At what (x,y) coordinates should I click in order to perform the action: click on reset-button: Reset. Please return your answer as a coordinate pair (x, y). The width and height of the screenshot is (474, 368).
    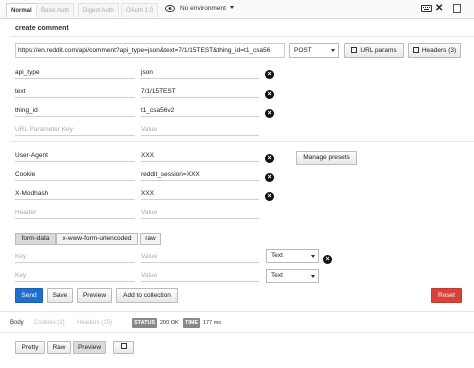
    Looking at the image, I should click on (446, 295).